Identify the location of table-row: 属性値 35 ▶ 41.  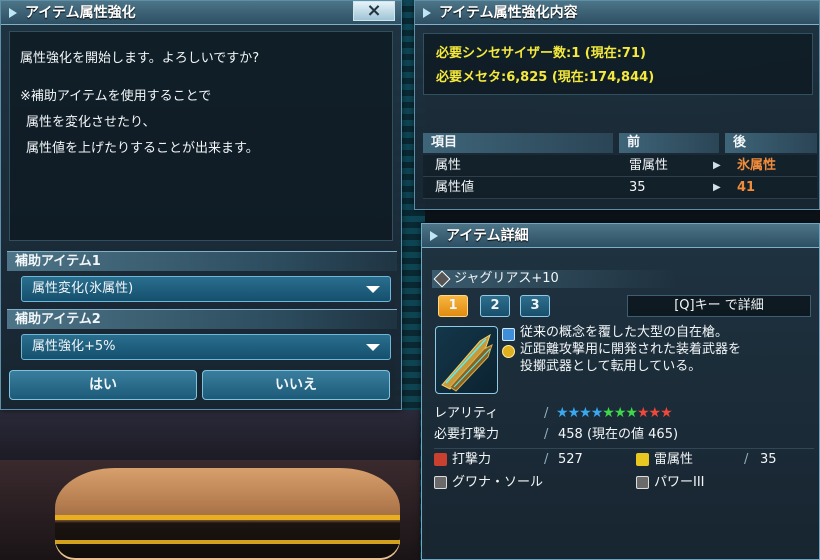
(620, 188).